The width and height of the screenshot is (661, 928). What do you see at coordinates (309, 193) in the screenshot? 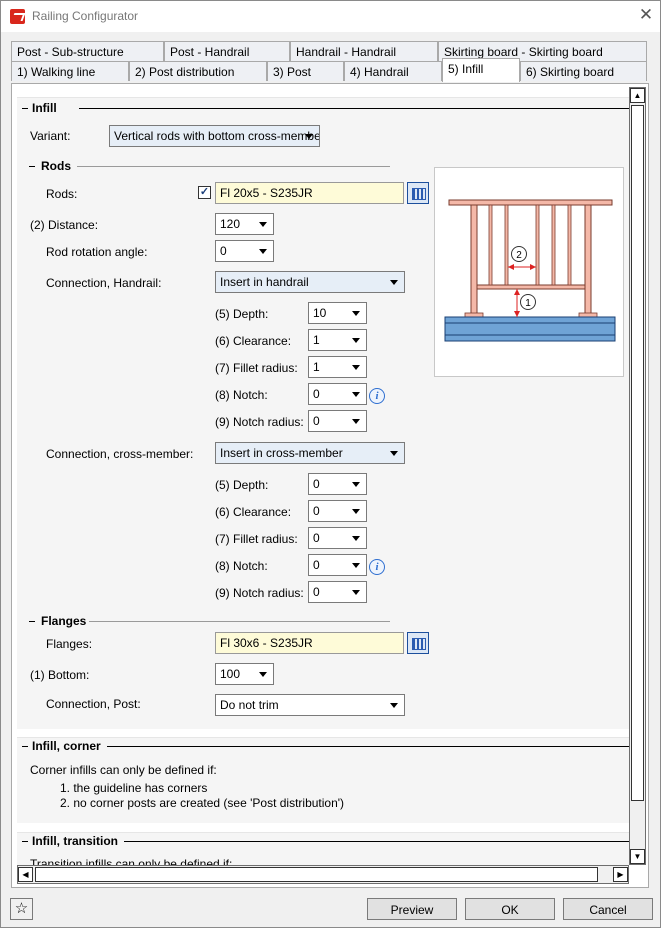
I see `rods-field: Fl 20x5 - S235JR` at bounding box center [309, 193].